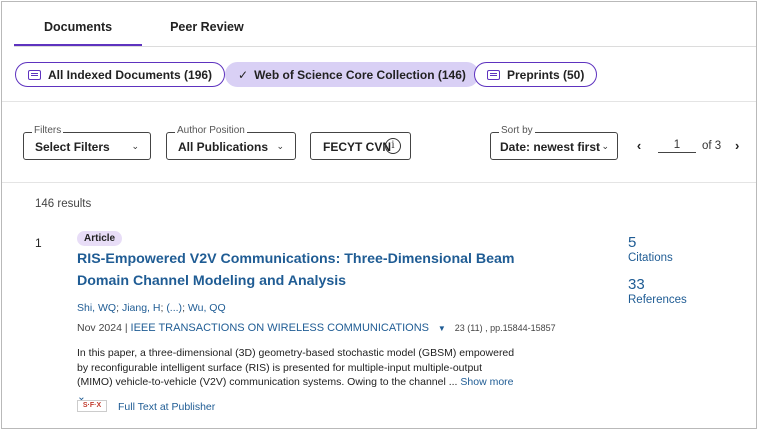  I want to click on tab-peer-review: Peer Review, so click(208, 24).